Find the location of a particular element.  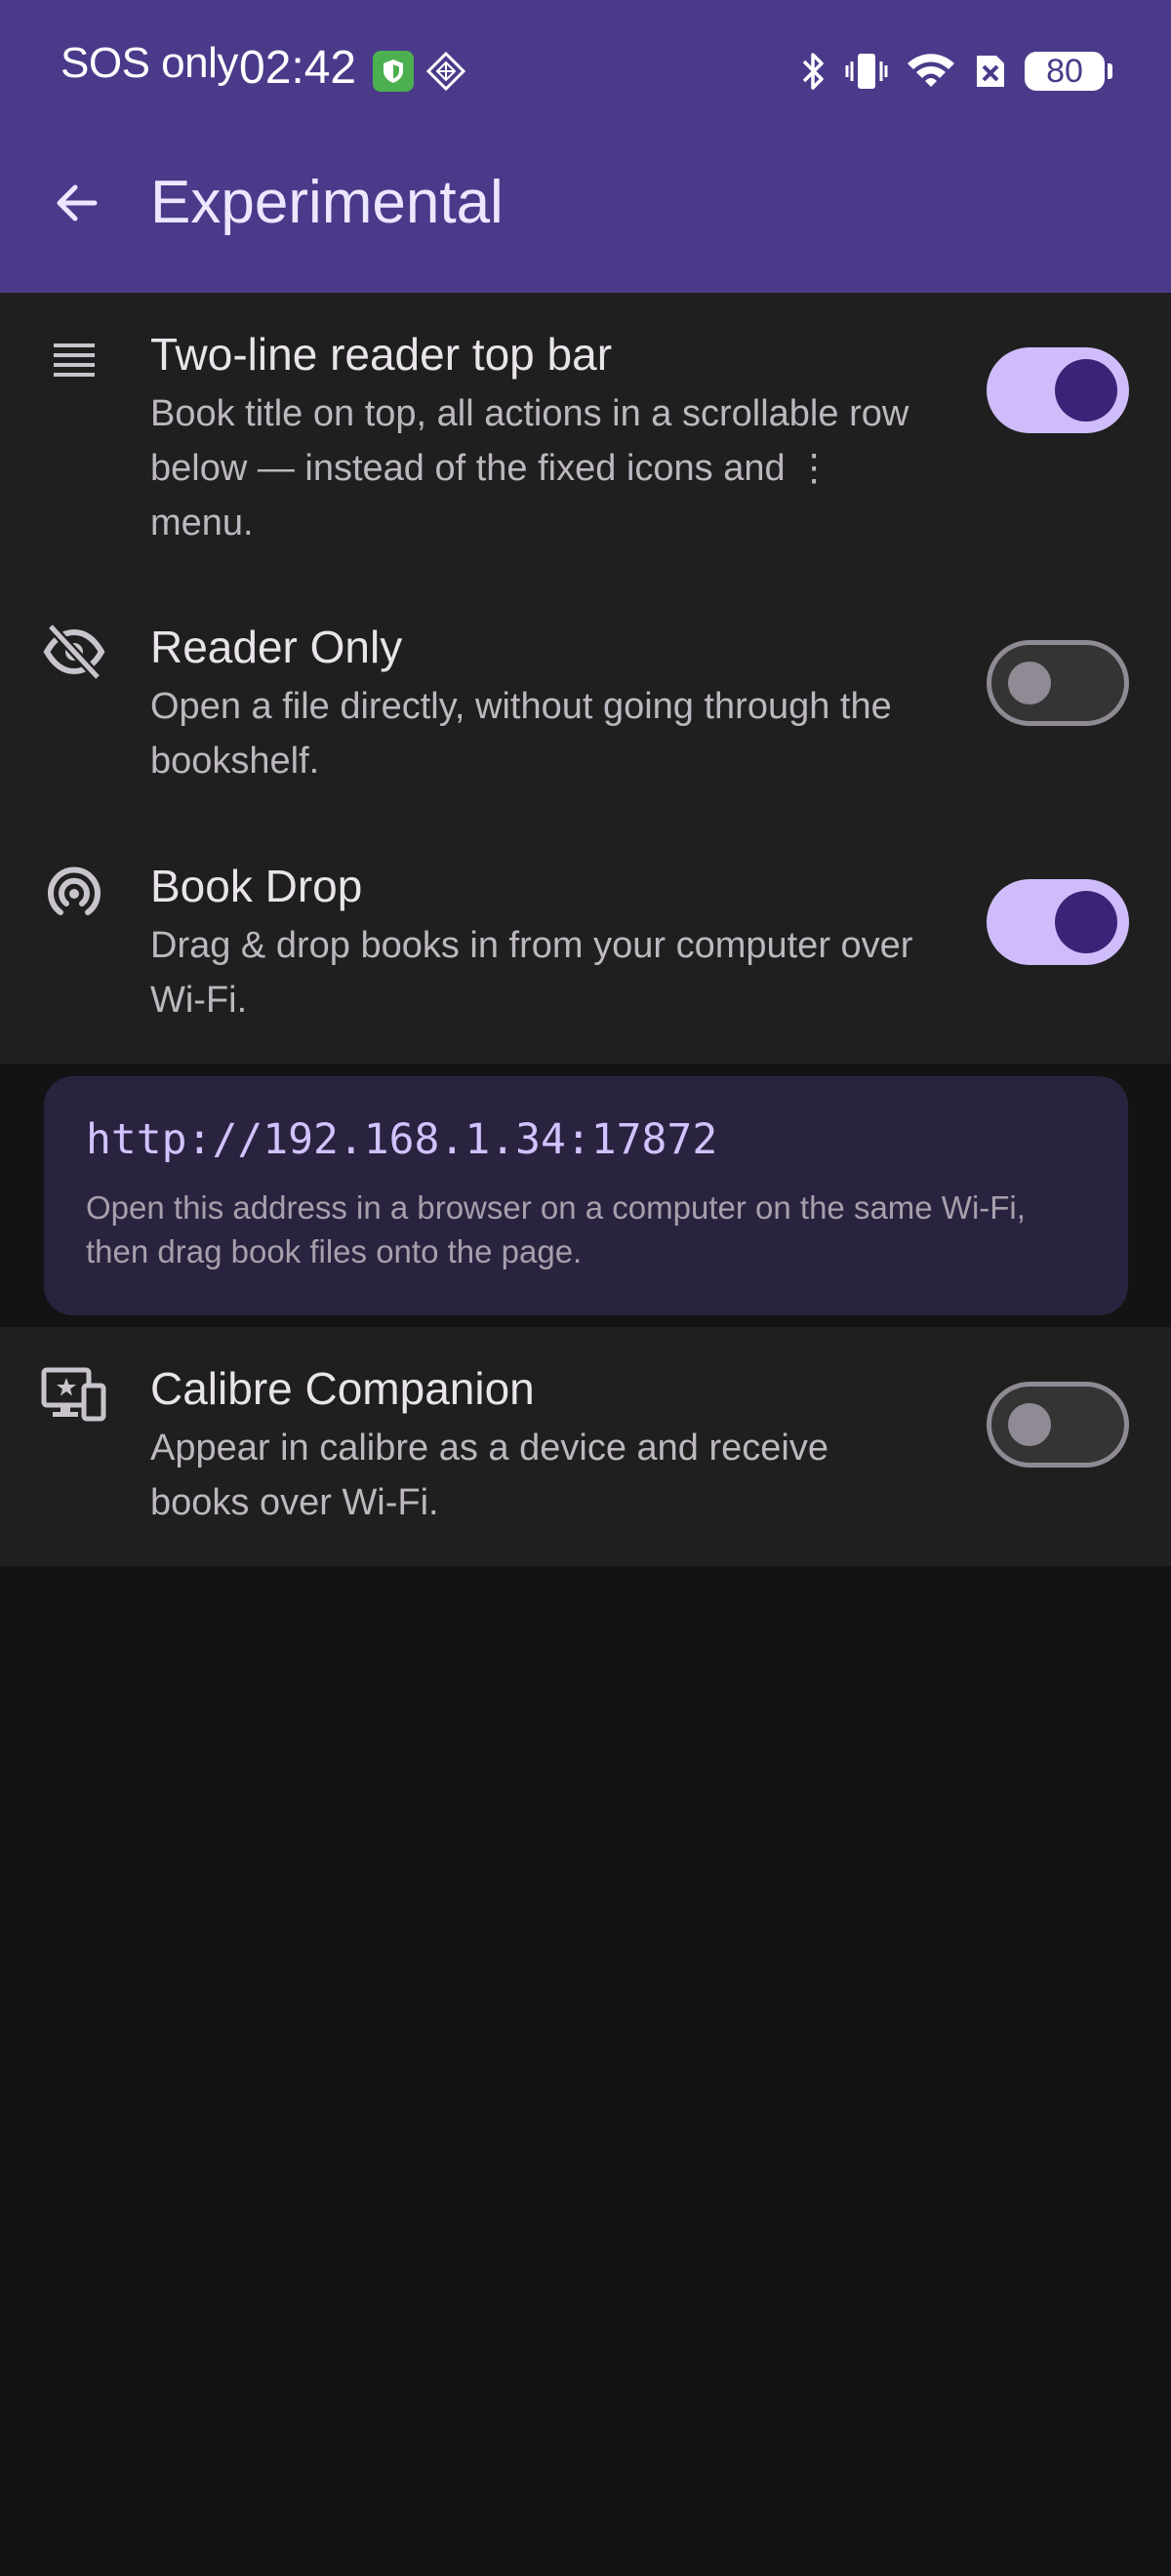

grid-icon is located at coordinates (445, 71).